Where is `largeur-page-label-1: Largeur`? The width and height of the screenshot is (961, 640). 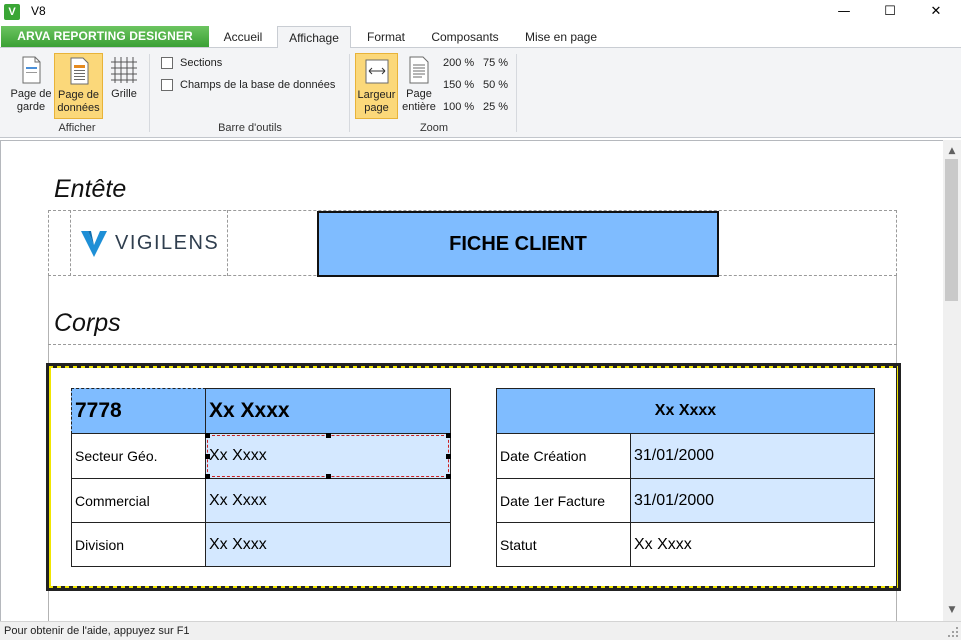 largeur-page-label-1: Largeur is located at coordinates (376, 95).